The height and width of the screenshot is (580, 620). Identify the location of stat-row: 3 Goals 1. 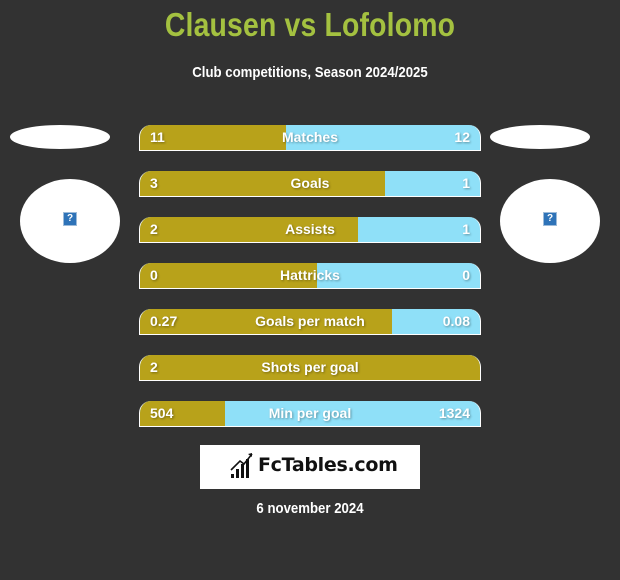
(310, 184).